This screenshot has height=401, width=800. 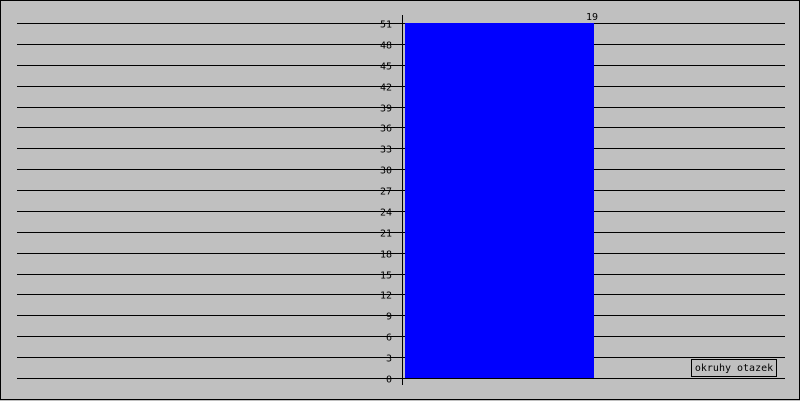 I want to click on legend: okruhy otazek, so click(x=734, y=368).